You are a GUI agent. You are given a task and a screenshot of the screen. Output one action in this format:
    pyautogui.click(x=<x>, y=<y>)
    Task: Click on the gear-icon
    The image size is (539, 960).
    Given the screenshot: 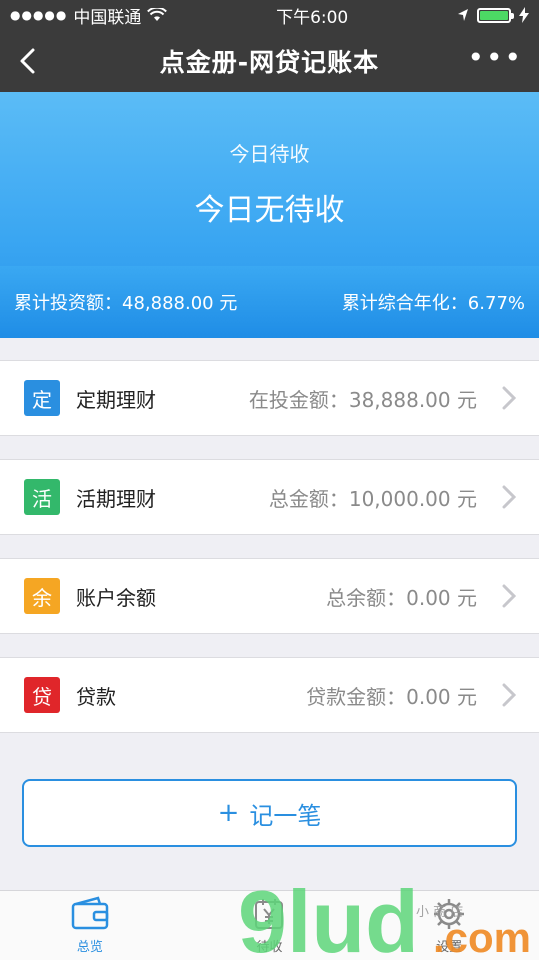 What is the action you would take?
    pyautogui.click(x=449, y=914)
    